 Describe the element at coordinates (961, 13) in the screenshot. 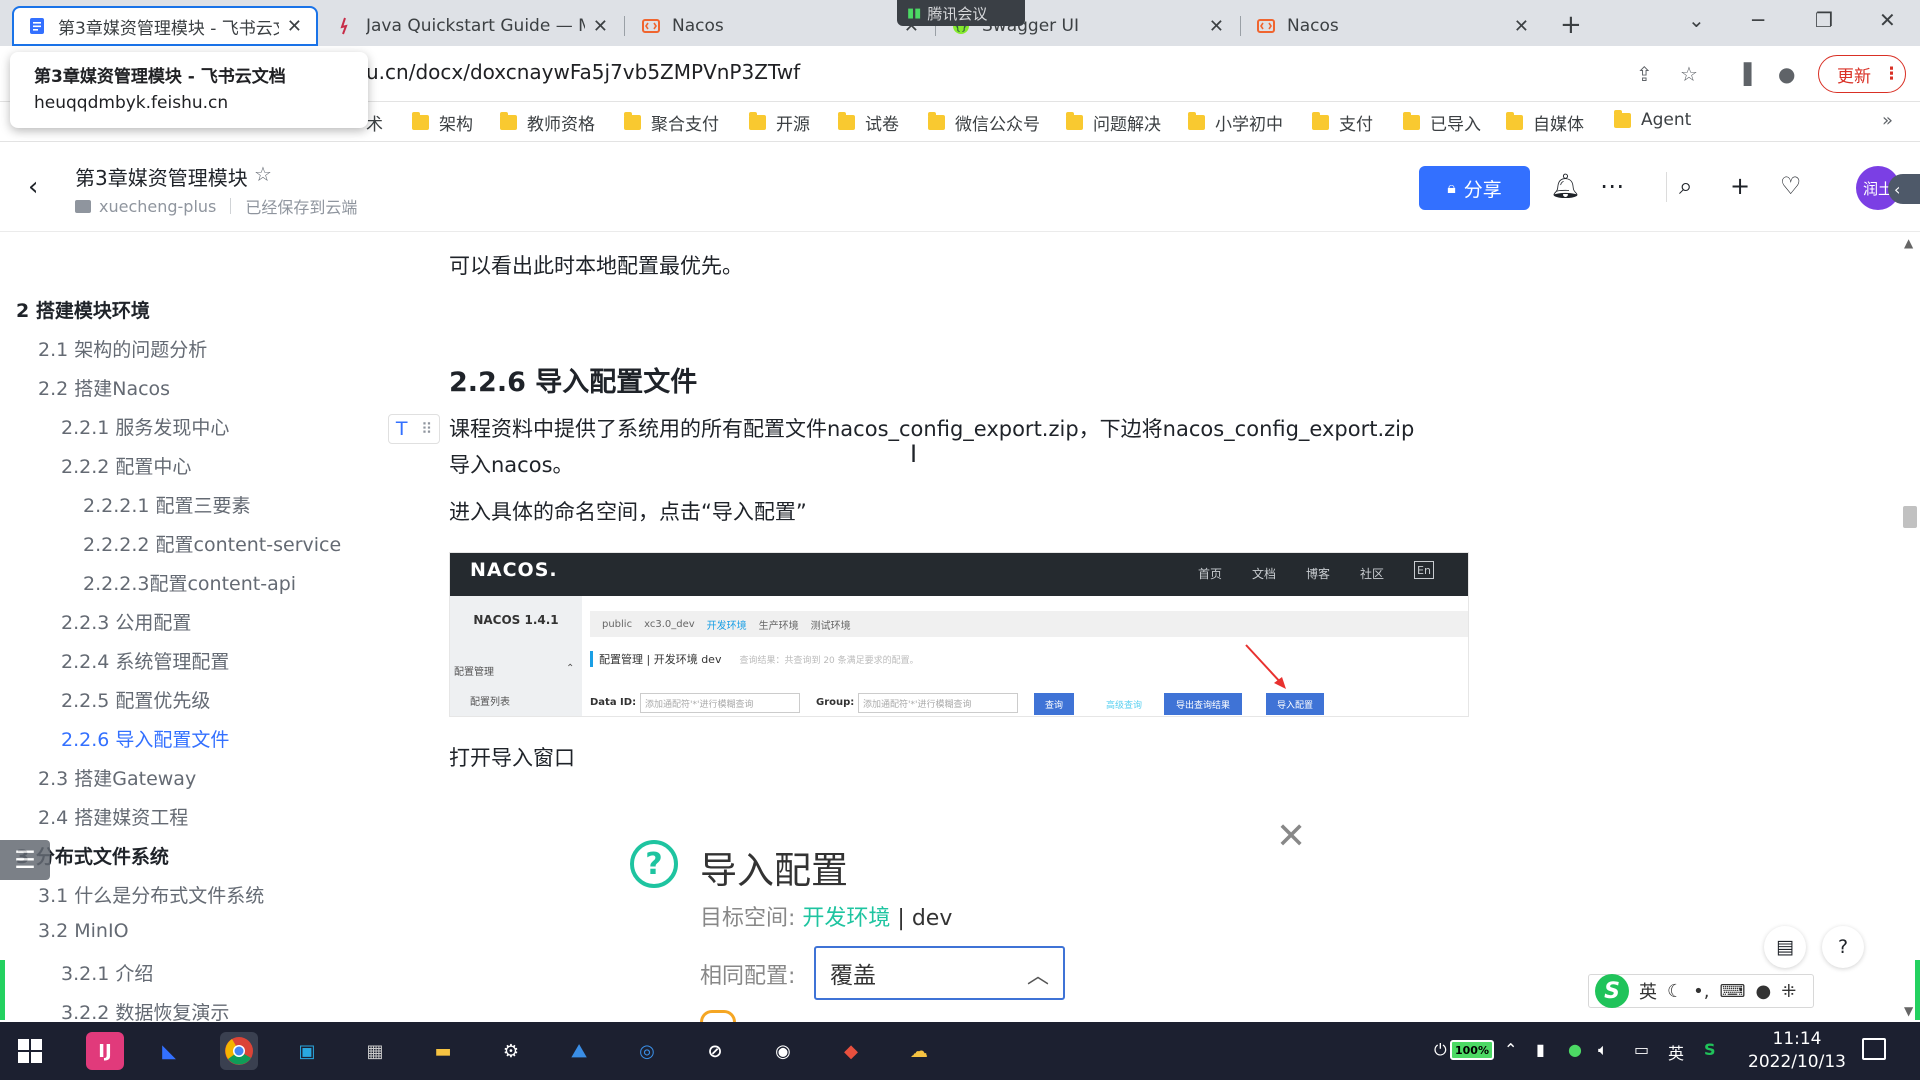

I see `meeting-indicator: ▮▮ 腾讯会议` at that location.